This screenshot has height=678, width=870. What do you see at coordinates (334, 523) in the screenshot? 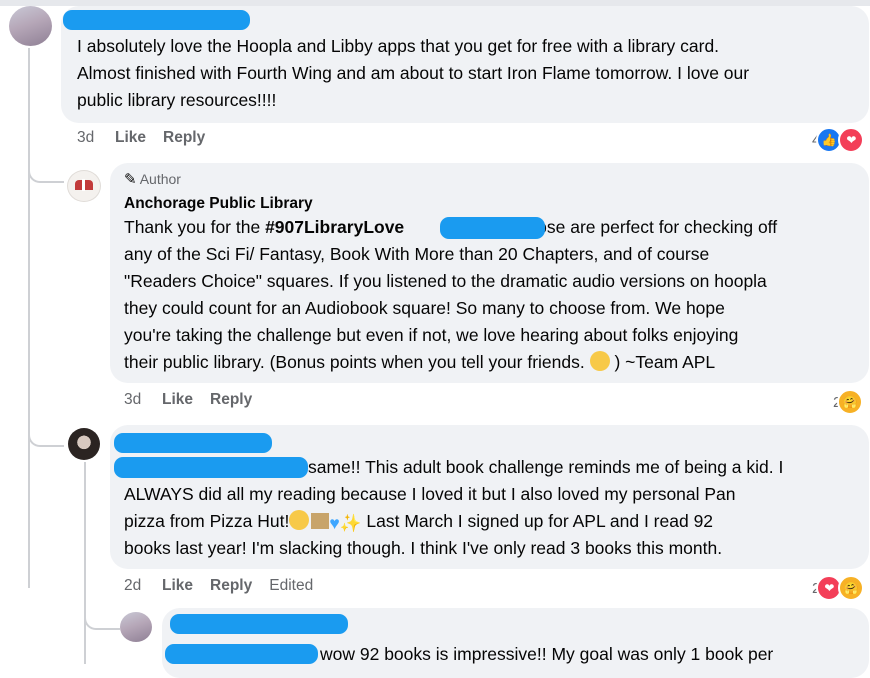
I see `blue-heart-icon: ♥` at bounding box center [334, 523].